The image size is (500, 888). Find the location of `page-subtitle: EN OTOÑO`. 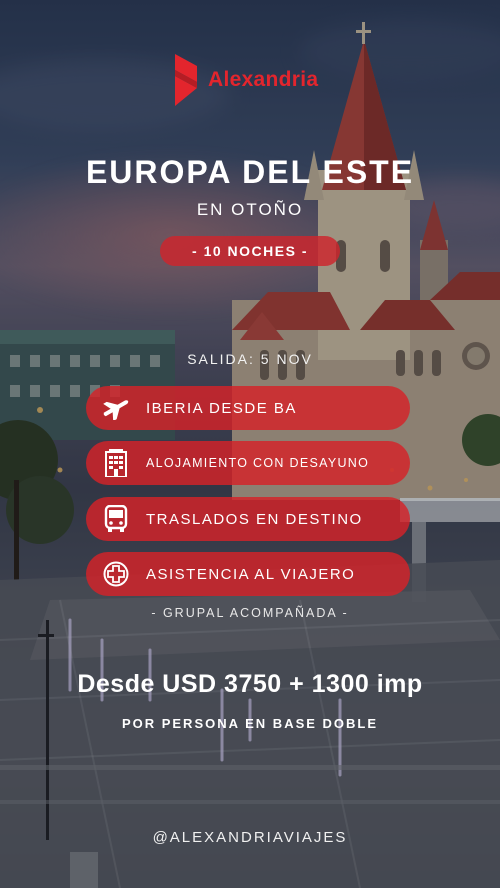

page-subtitle: EN OTOÑO is located at coordinates (250, 209).